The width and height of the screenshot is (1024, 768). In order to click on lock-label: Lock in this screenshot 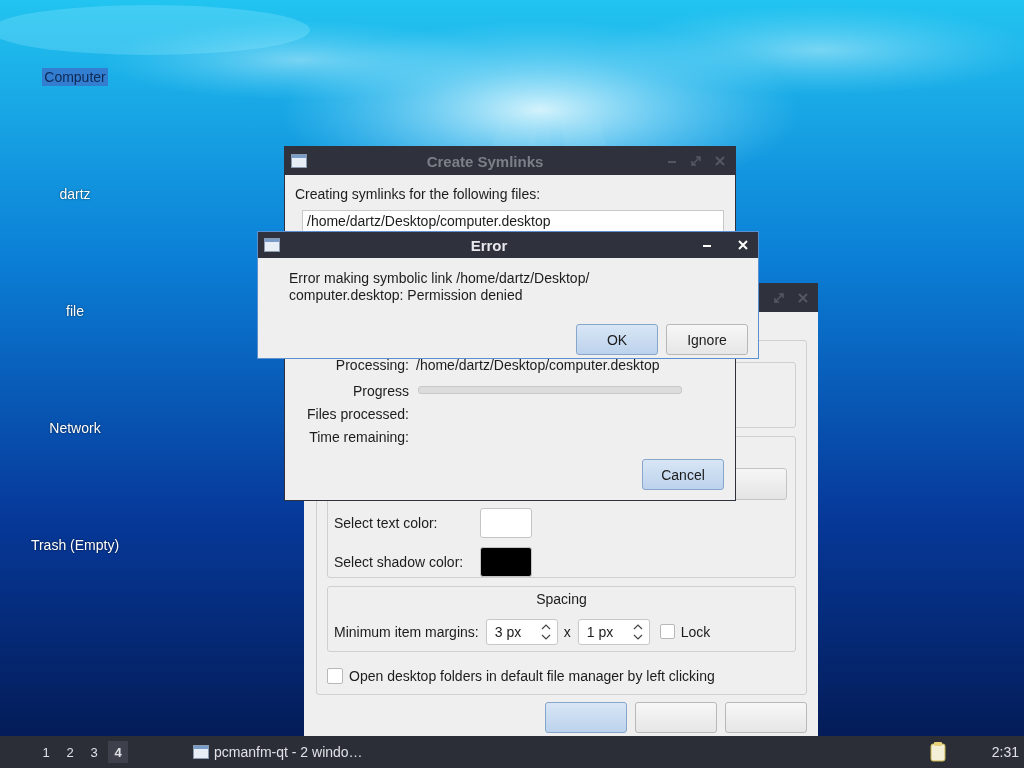, I will do `click(695, 631)`.